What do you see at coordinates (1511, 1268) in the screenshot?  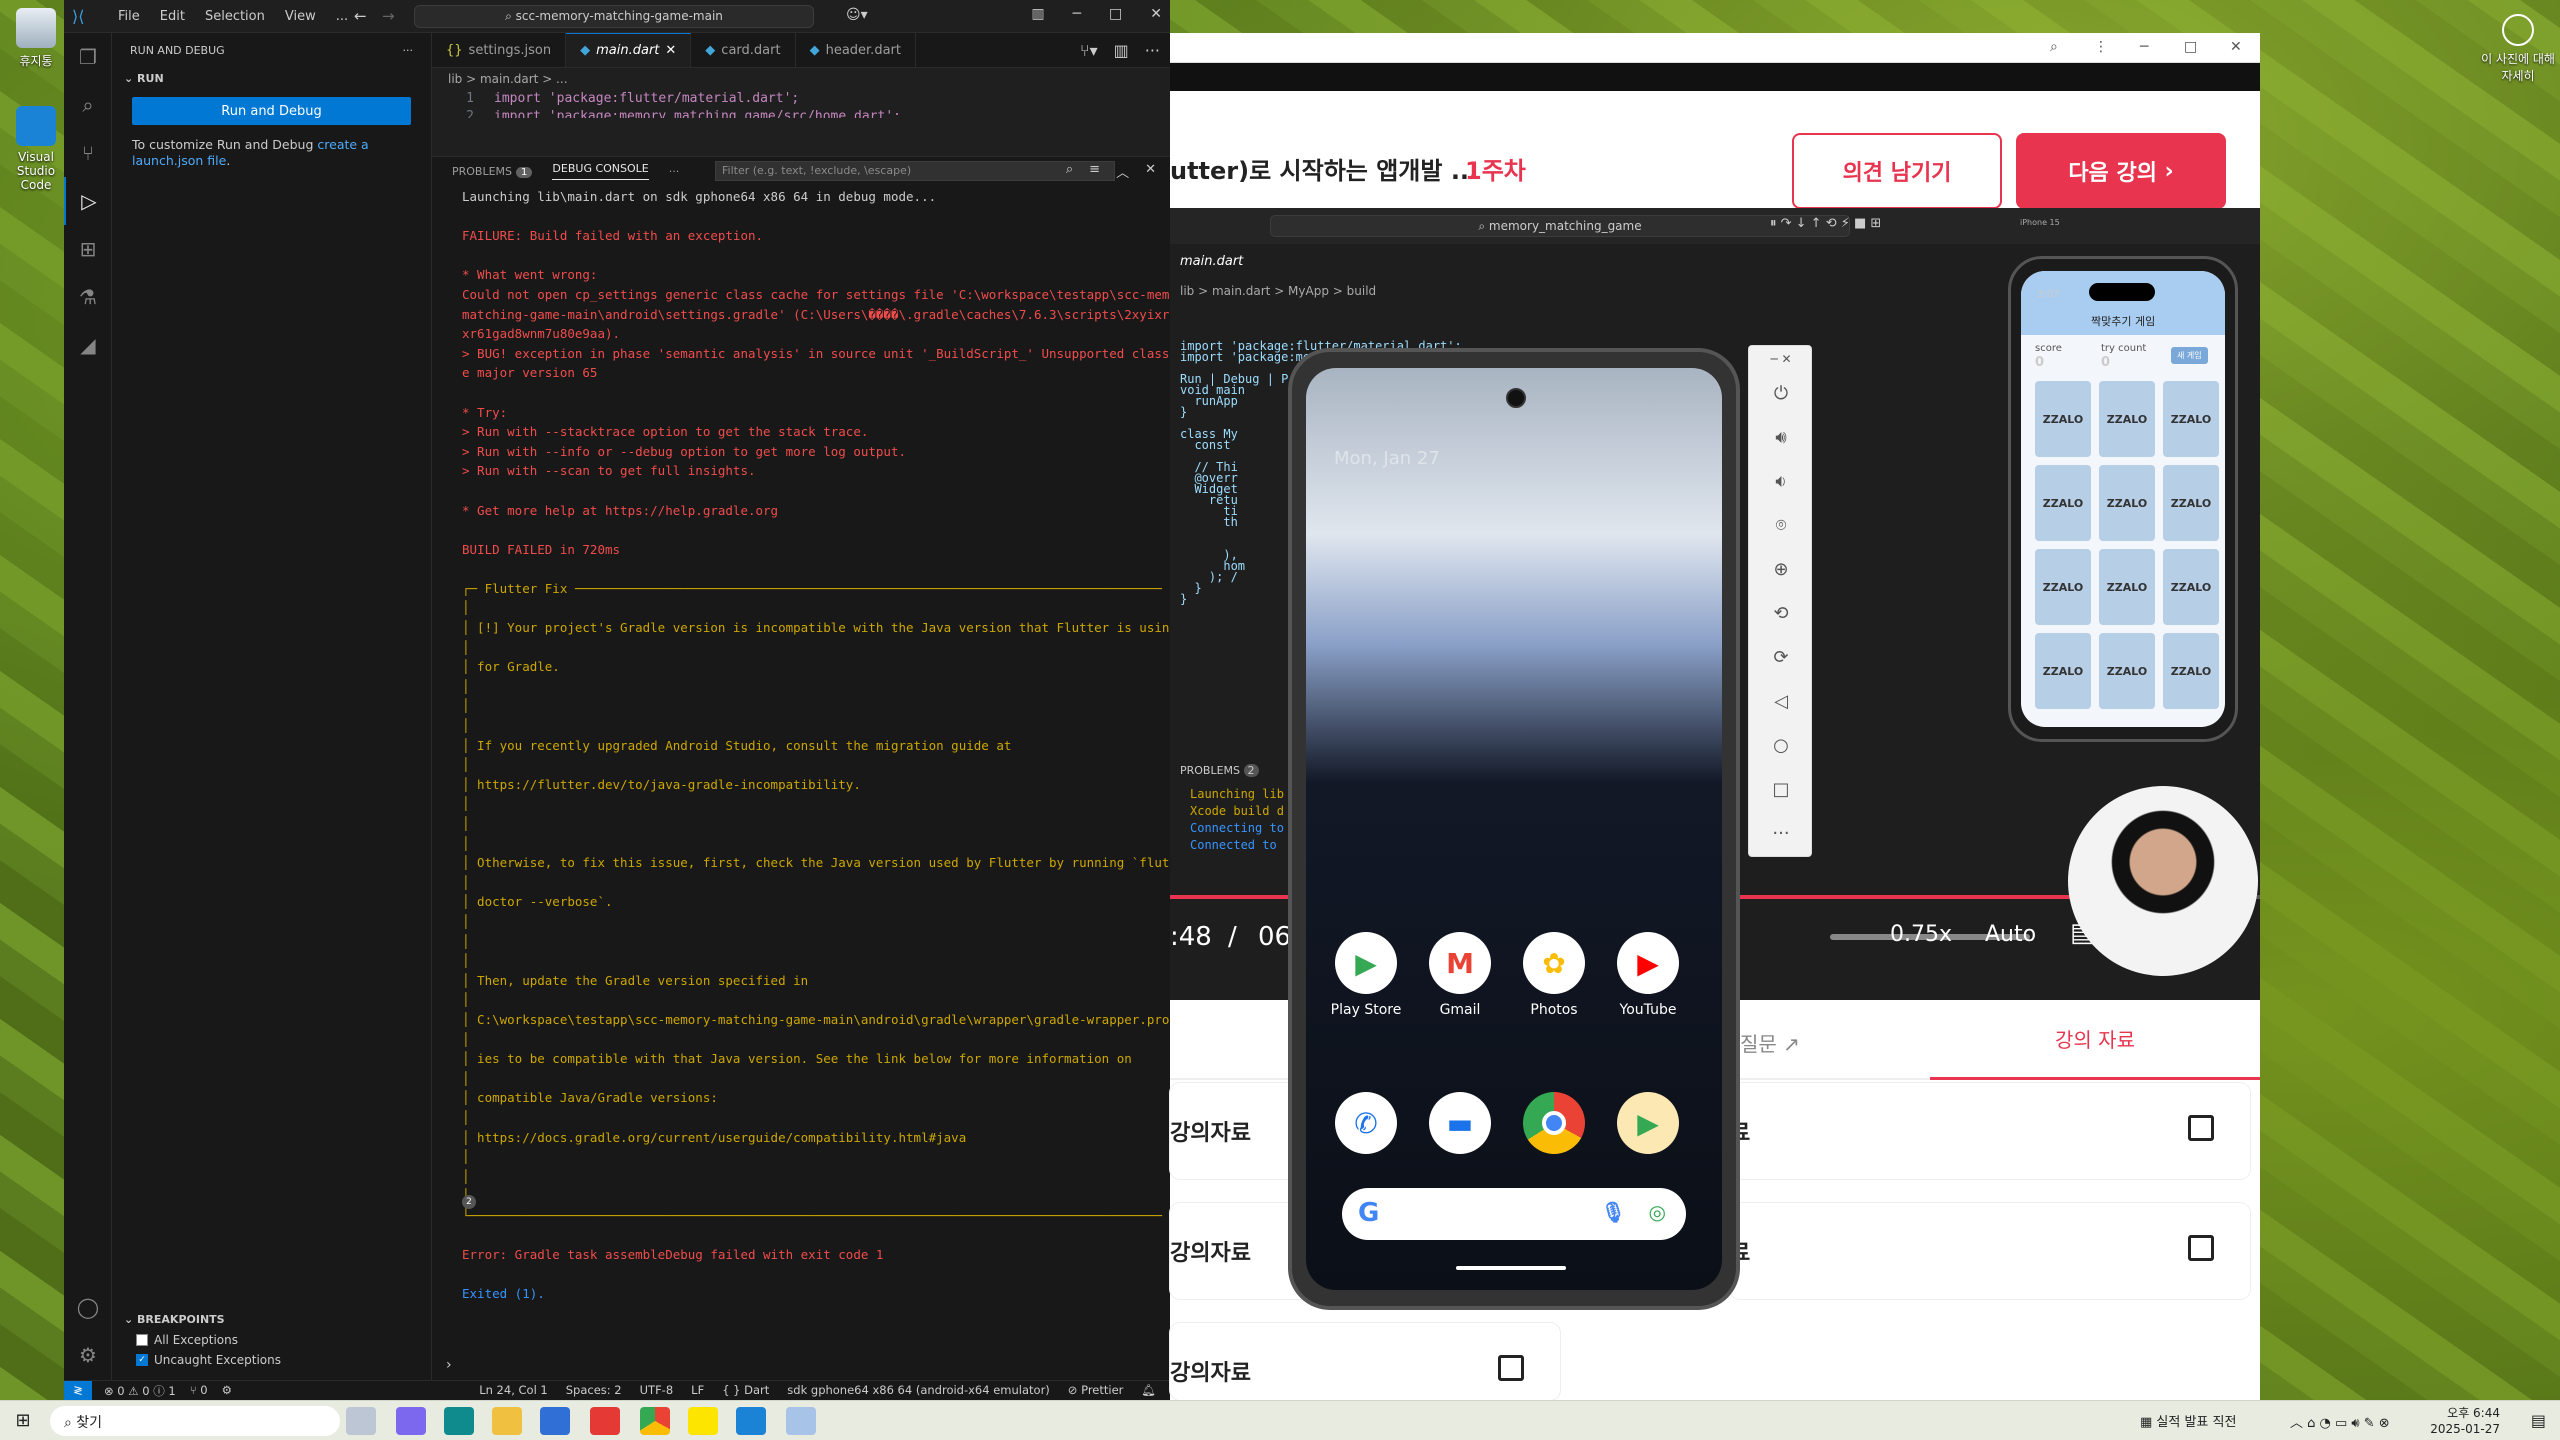 I see `gesture-nav-bar` at bounding box center [1511, 1268].